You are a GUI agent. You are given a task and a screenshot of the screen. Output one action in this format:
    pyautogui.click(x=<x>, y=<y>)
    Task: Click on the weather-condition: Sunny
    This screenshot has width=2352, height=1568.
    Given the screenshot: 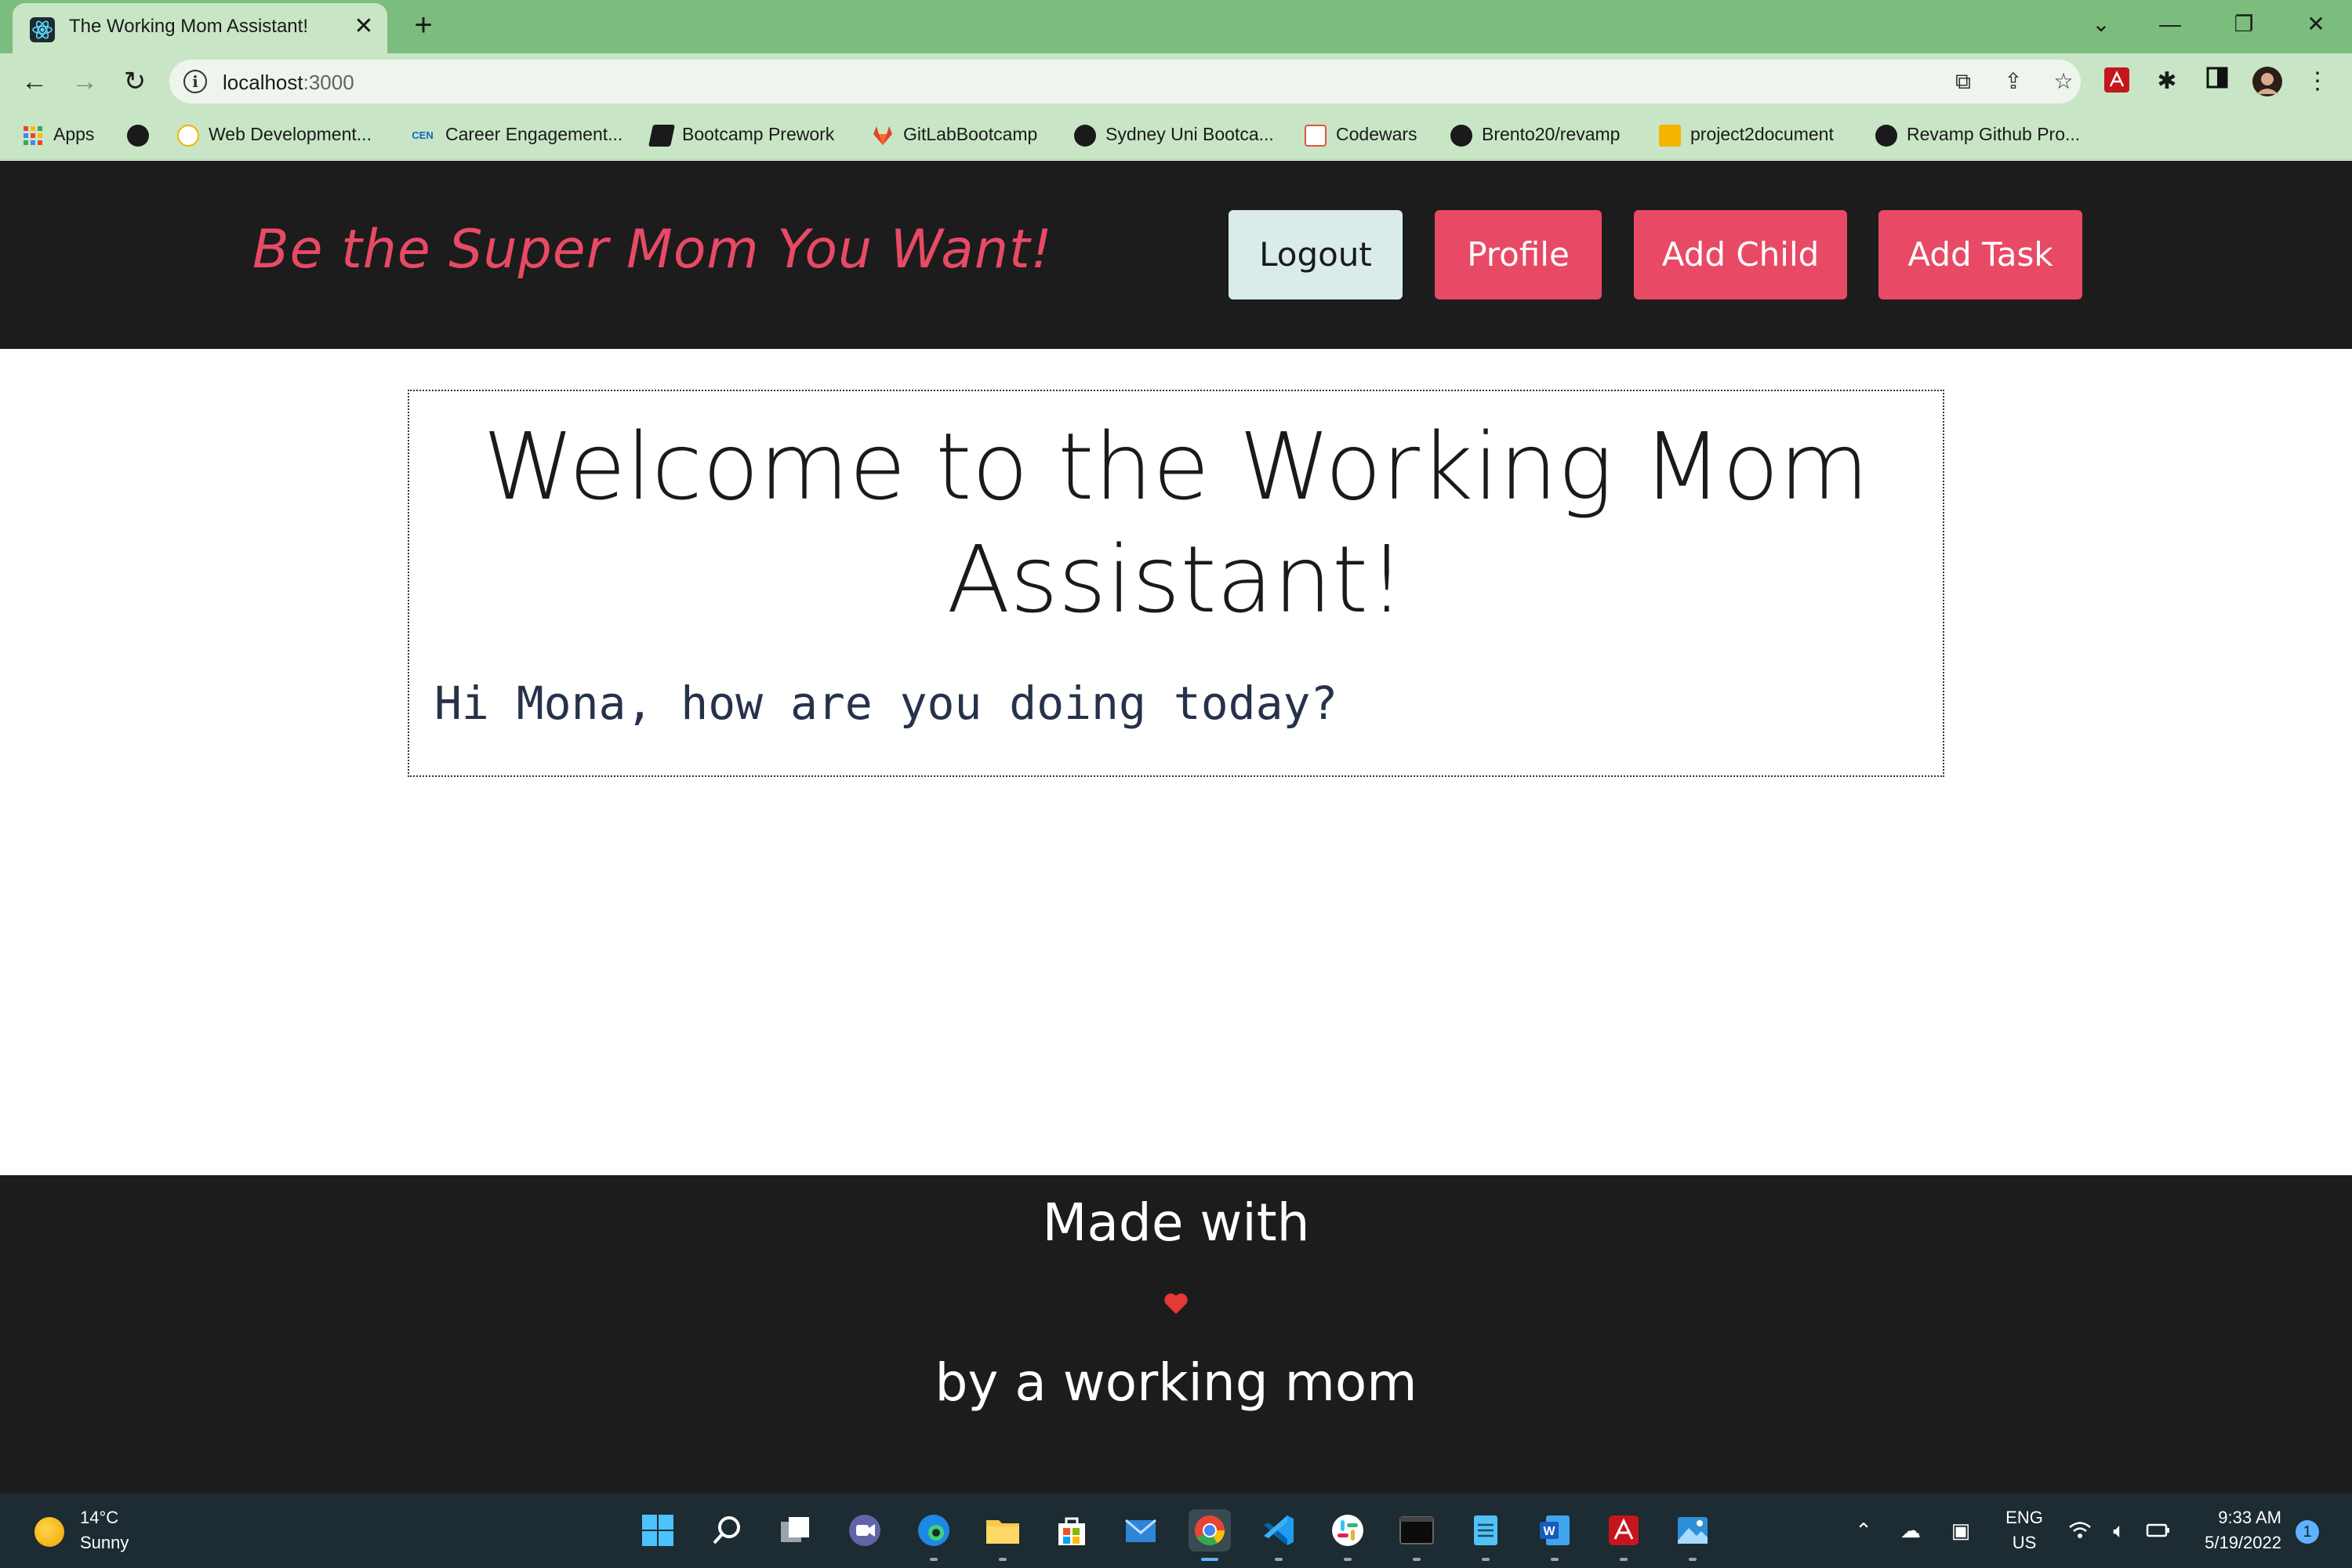 What is the action you would take?
    pyautogui.click(x=104, y=1543)
    